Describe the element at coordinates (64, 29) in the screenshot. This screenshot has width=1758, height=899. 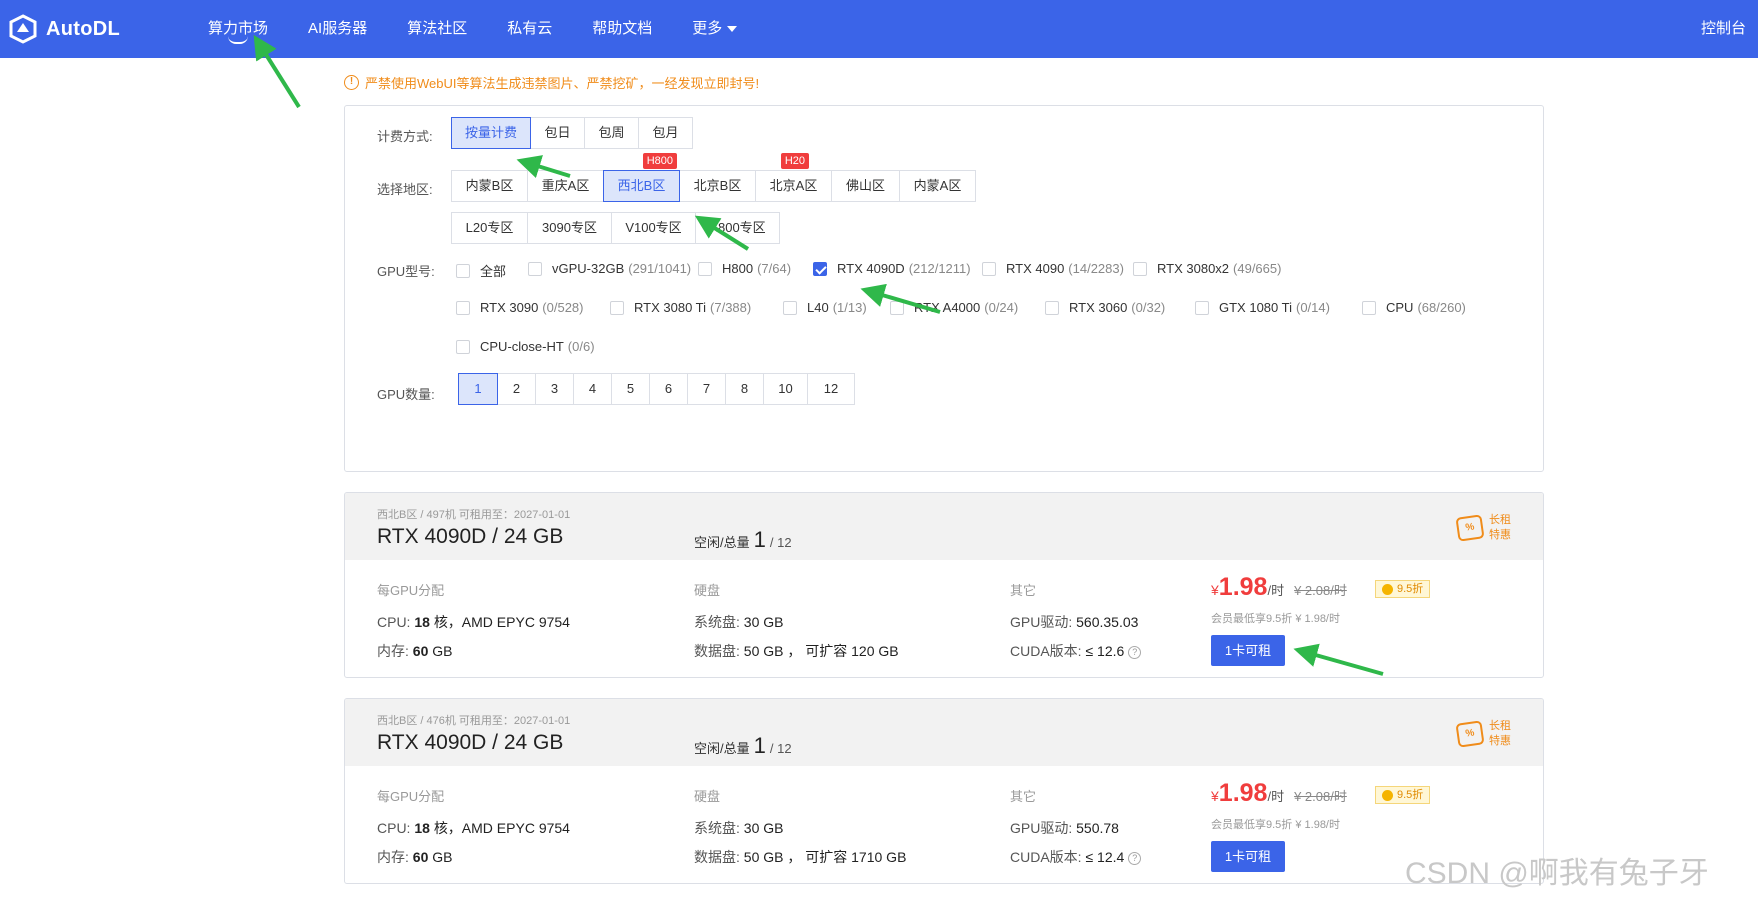
I see `logo: AutoDL` at that location.